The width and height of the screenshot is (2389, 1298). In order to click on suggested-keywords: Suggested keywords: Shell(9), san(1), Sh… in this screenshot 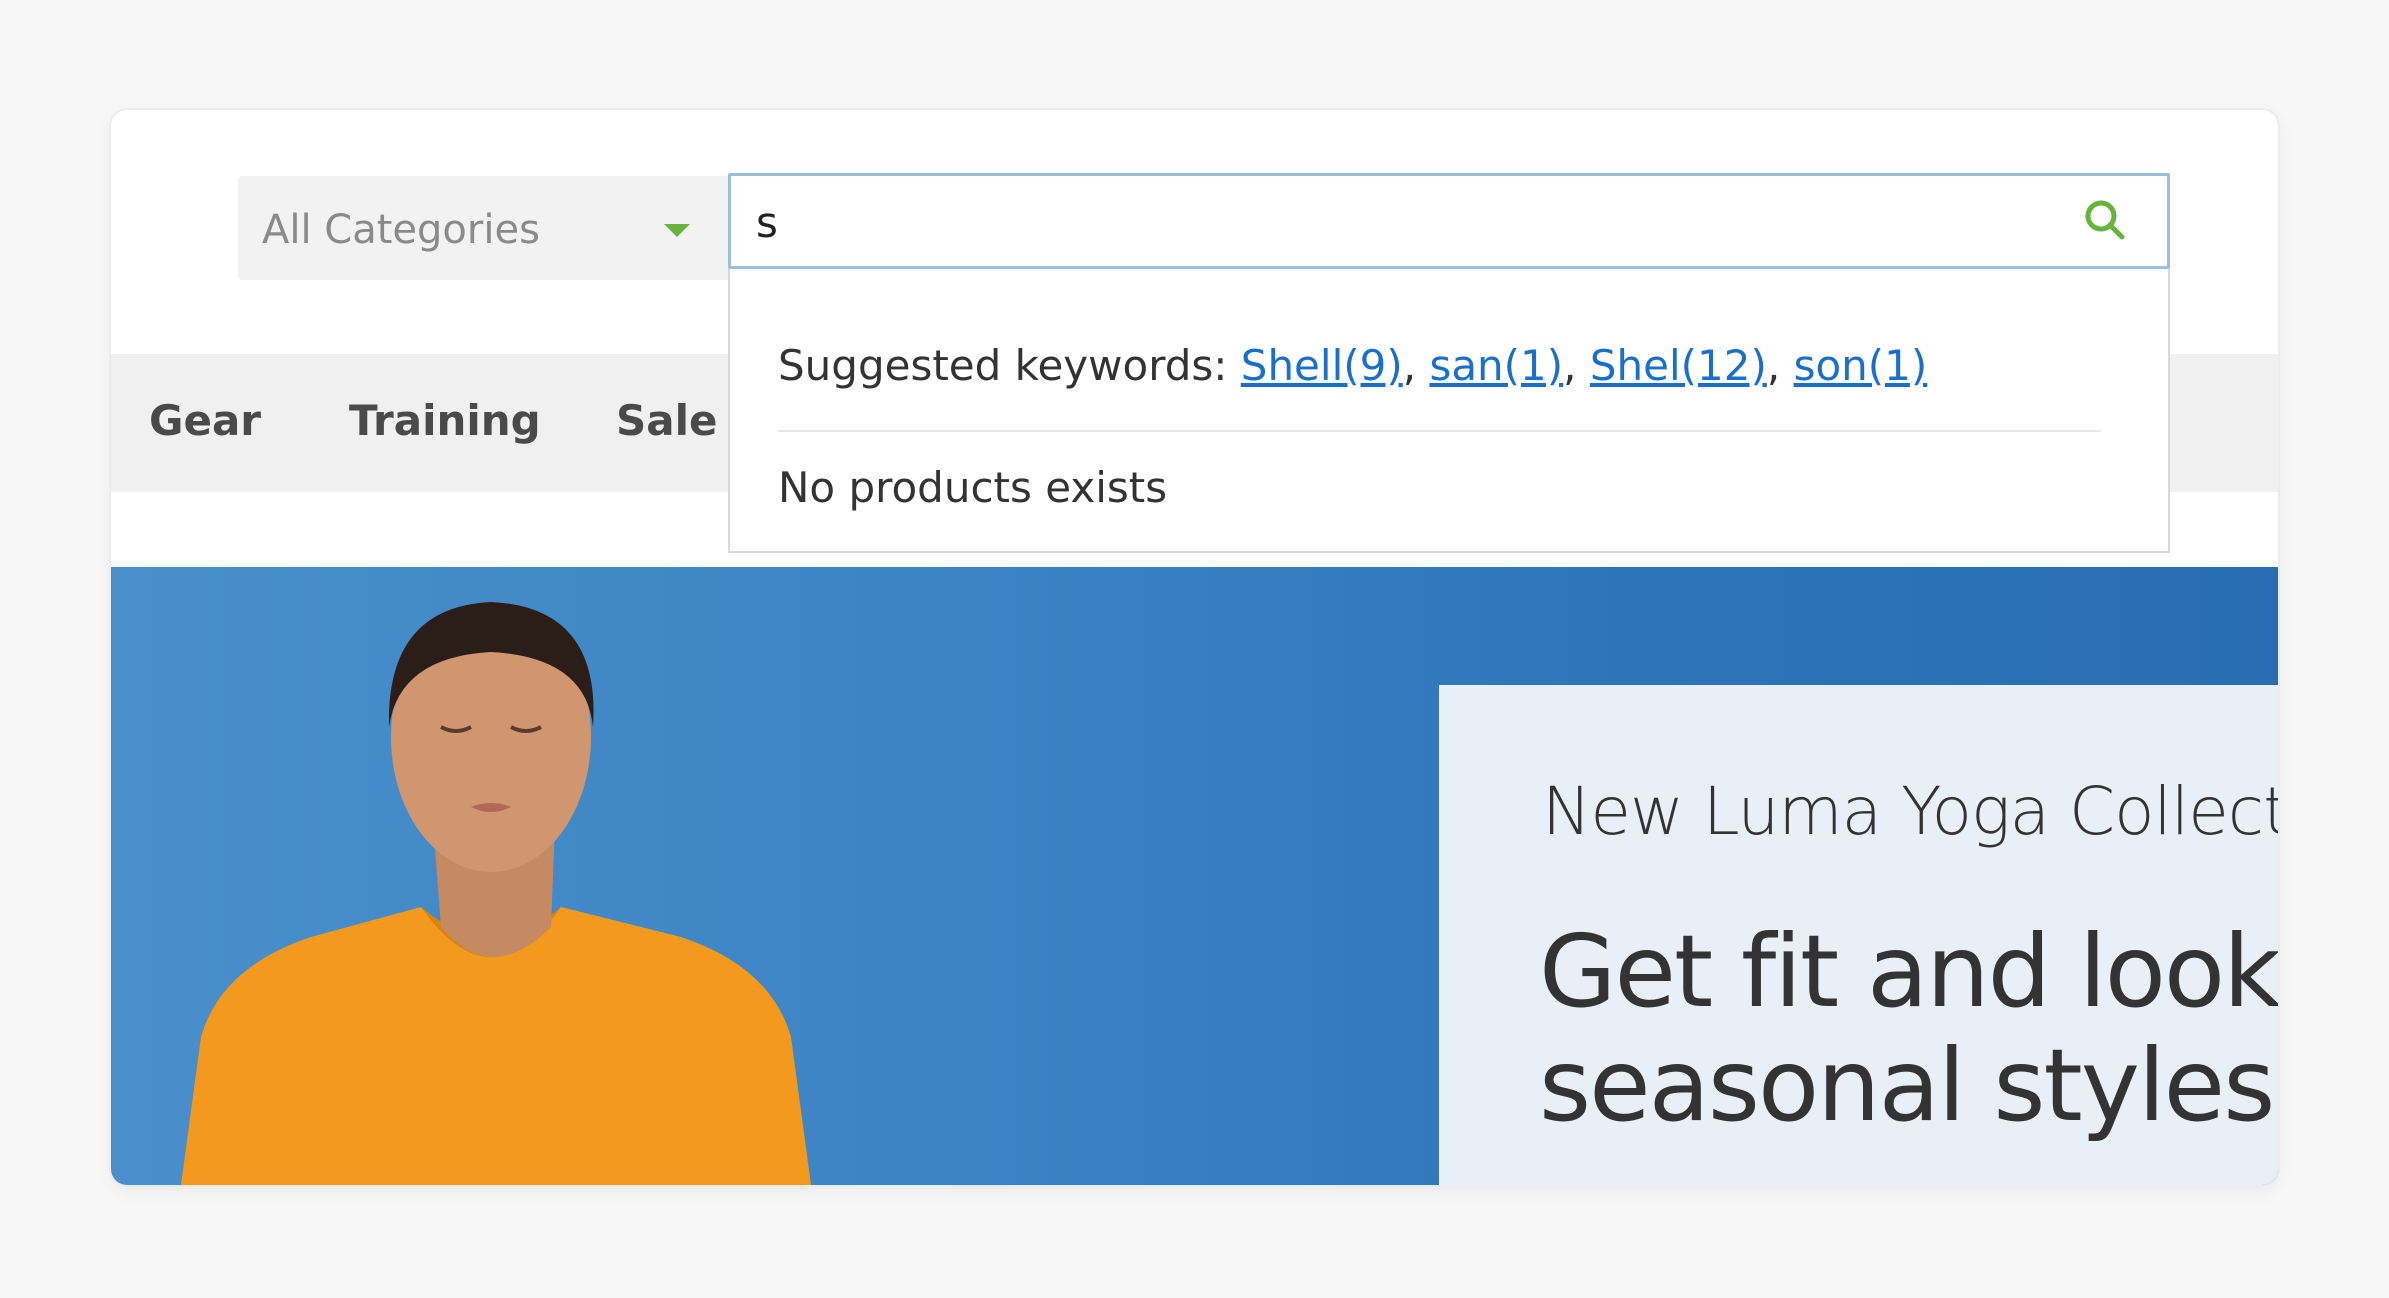, I will do `click(1352, 365)`.